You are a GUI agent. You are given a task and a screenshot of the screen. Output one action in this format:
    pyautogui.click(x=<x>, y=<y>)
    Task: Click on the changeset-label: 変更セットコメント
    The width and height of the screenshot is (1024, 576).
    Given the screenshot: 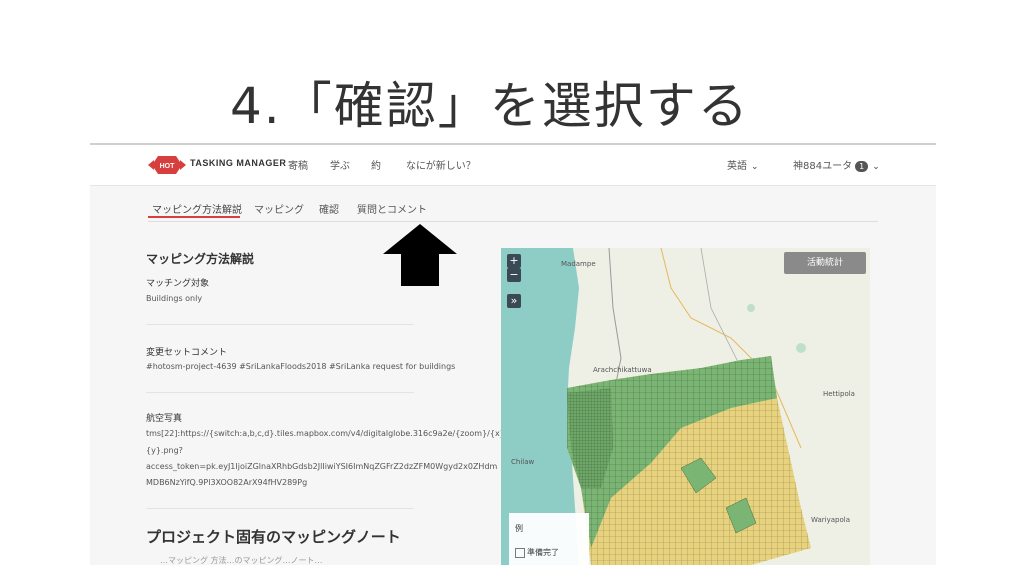 What is the action you would take?
    pyautogui.click(x=187, y=353)
    